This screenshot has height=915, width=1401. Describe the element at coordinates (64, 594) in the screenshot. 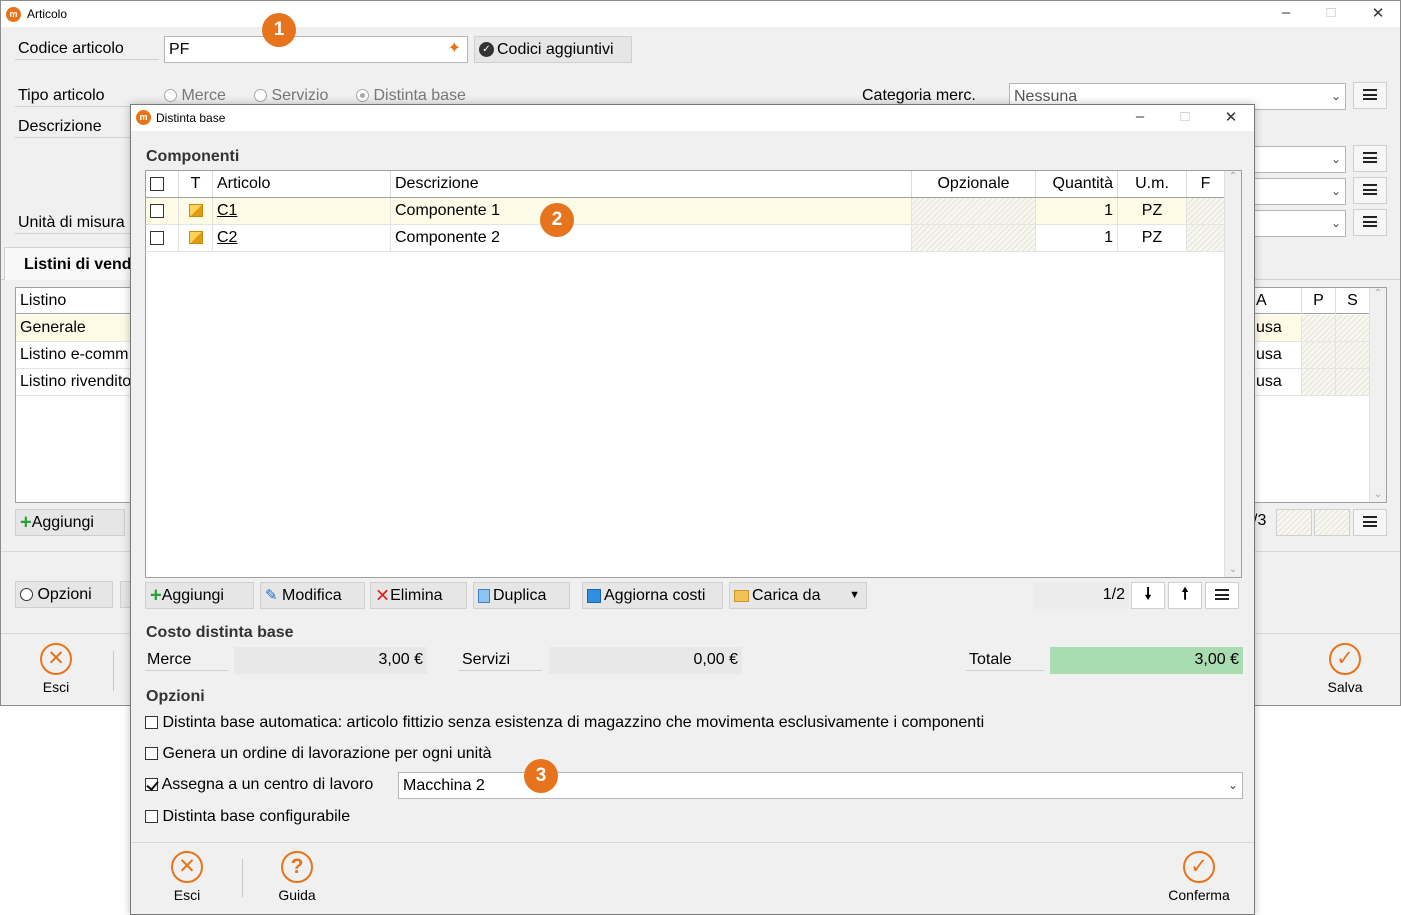

I see `options-button: Opzioni` at that location.